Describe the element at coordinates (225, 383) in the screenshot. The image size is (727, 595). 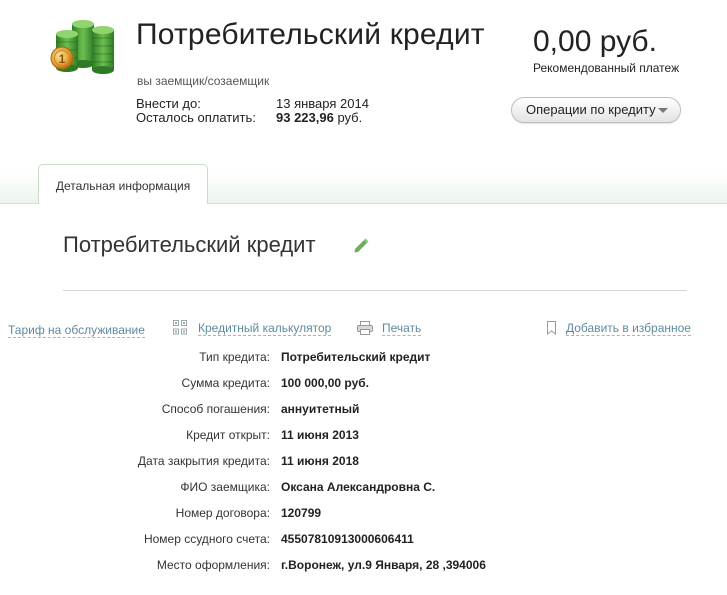
I see `detail-label: Сумма кредита:` at that location.